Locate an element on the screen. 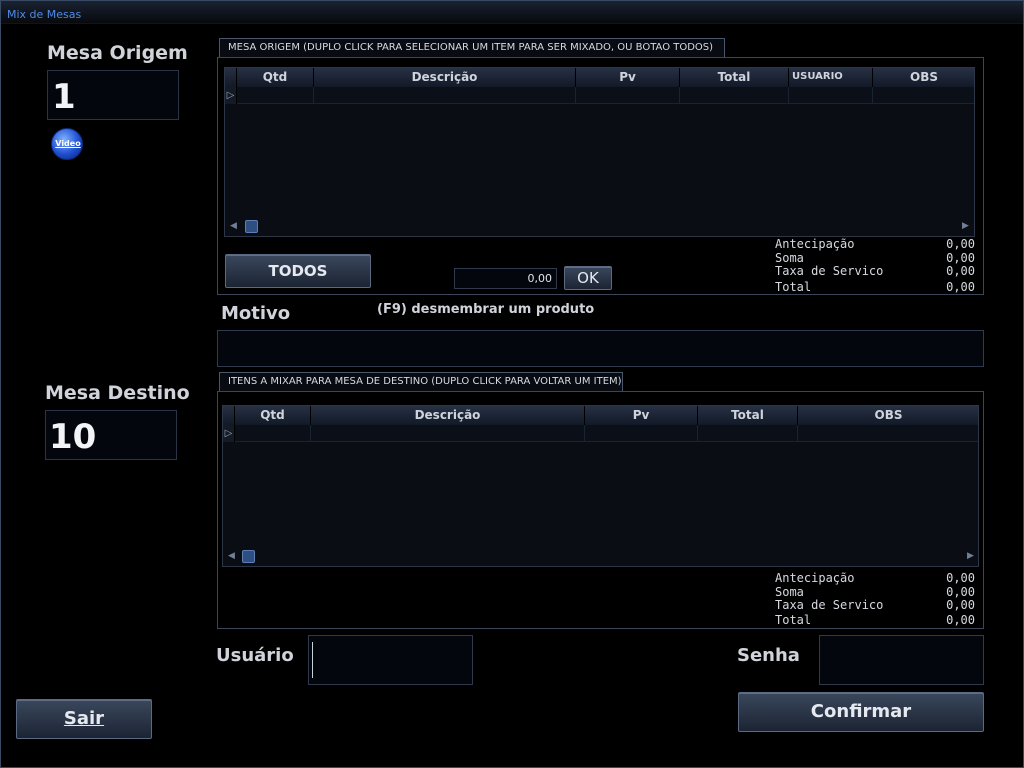 The width and height of the screenshot is (1024, 768). mesa-origem-label: Mesa Origem is located at coordinates (117, 53).